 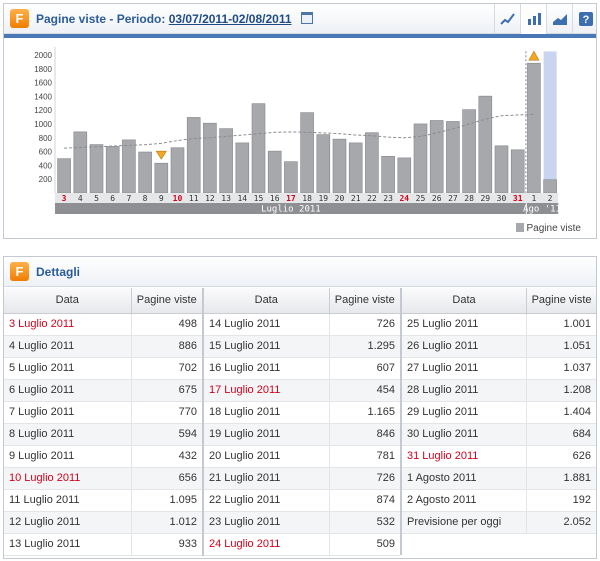 What do you see at coordinates (561, 456) in the screenshot?
I see `row-pageviews: 626` at bounding box center [561, 456].